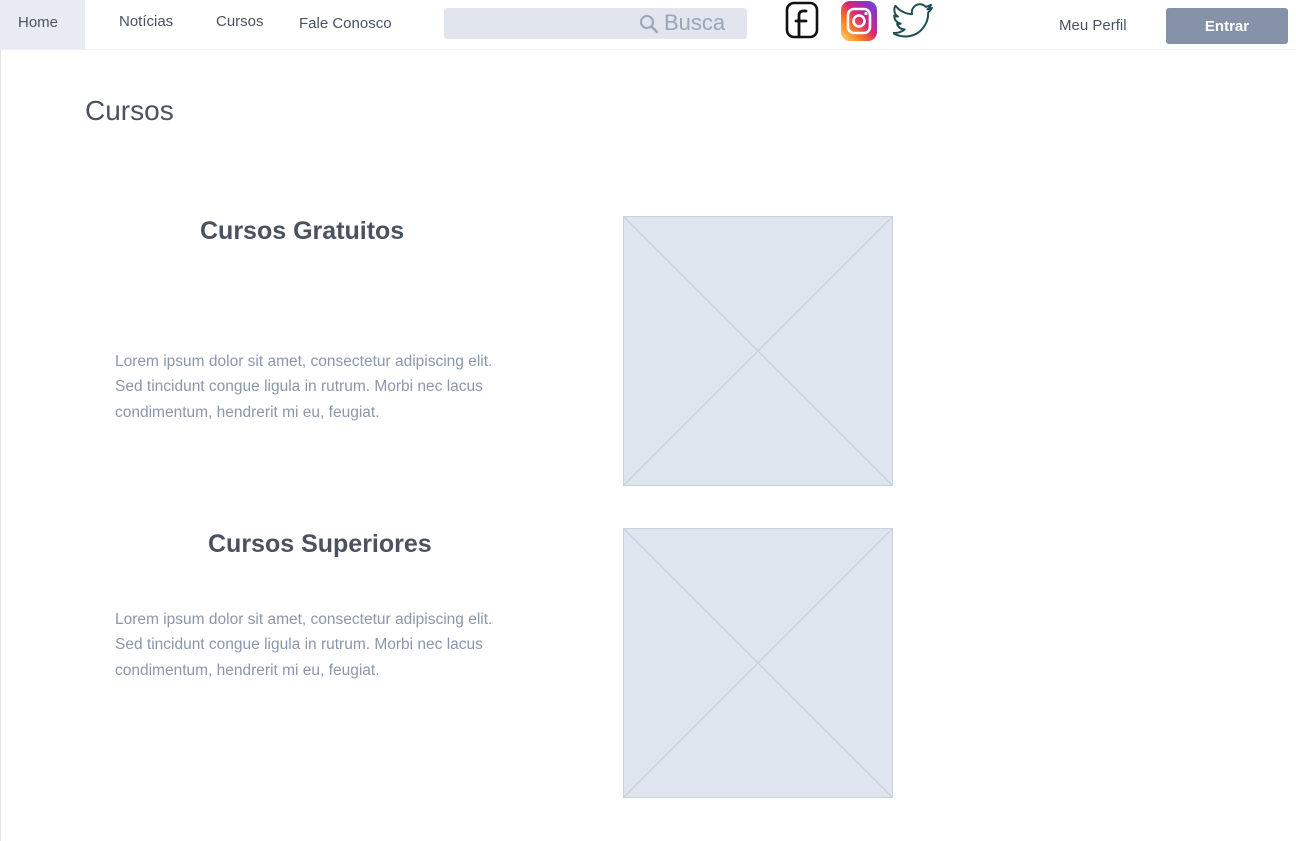  What do you see at coordinates (240, 21) in the screenshot?
I see `nav-cursos-link: Cursos` at bounding box center [240, 21].